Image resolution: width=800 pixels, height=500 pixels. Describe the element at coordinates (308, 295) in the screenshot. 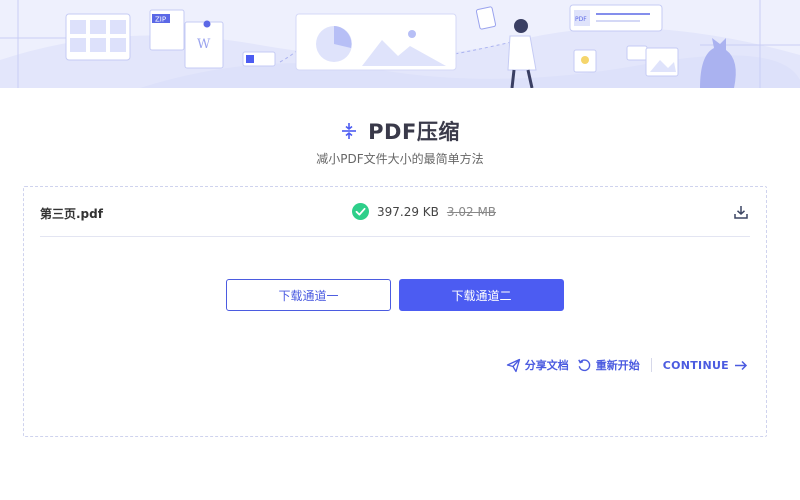

I see `download-channel-one-button: 下载通道一` at that location.